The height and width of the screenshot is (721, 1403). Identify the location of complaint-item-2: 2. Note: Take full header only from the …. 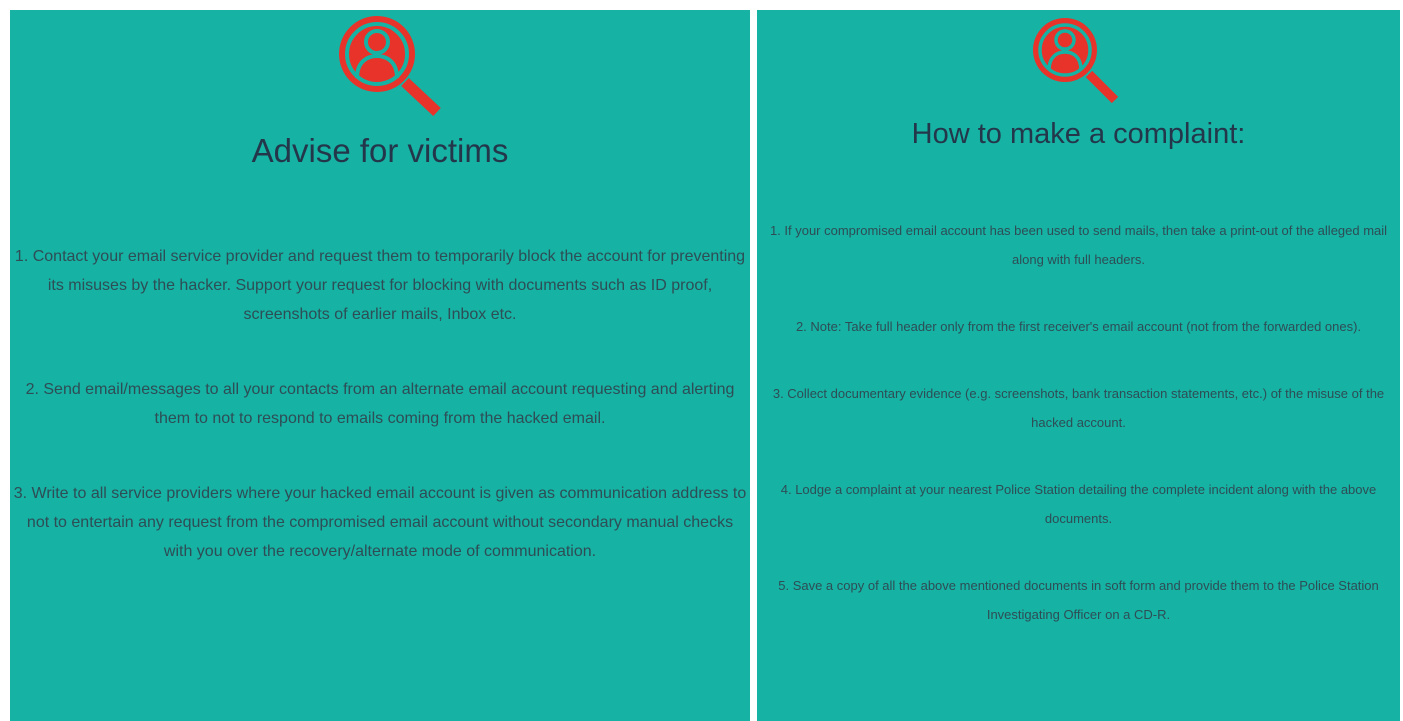
(1078, 326).